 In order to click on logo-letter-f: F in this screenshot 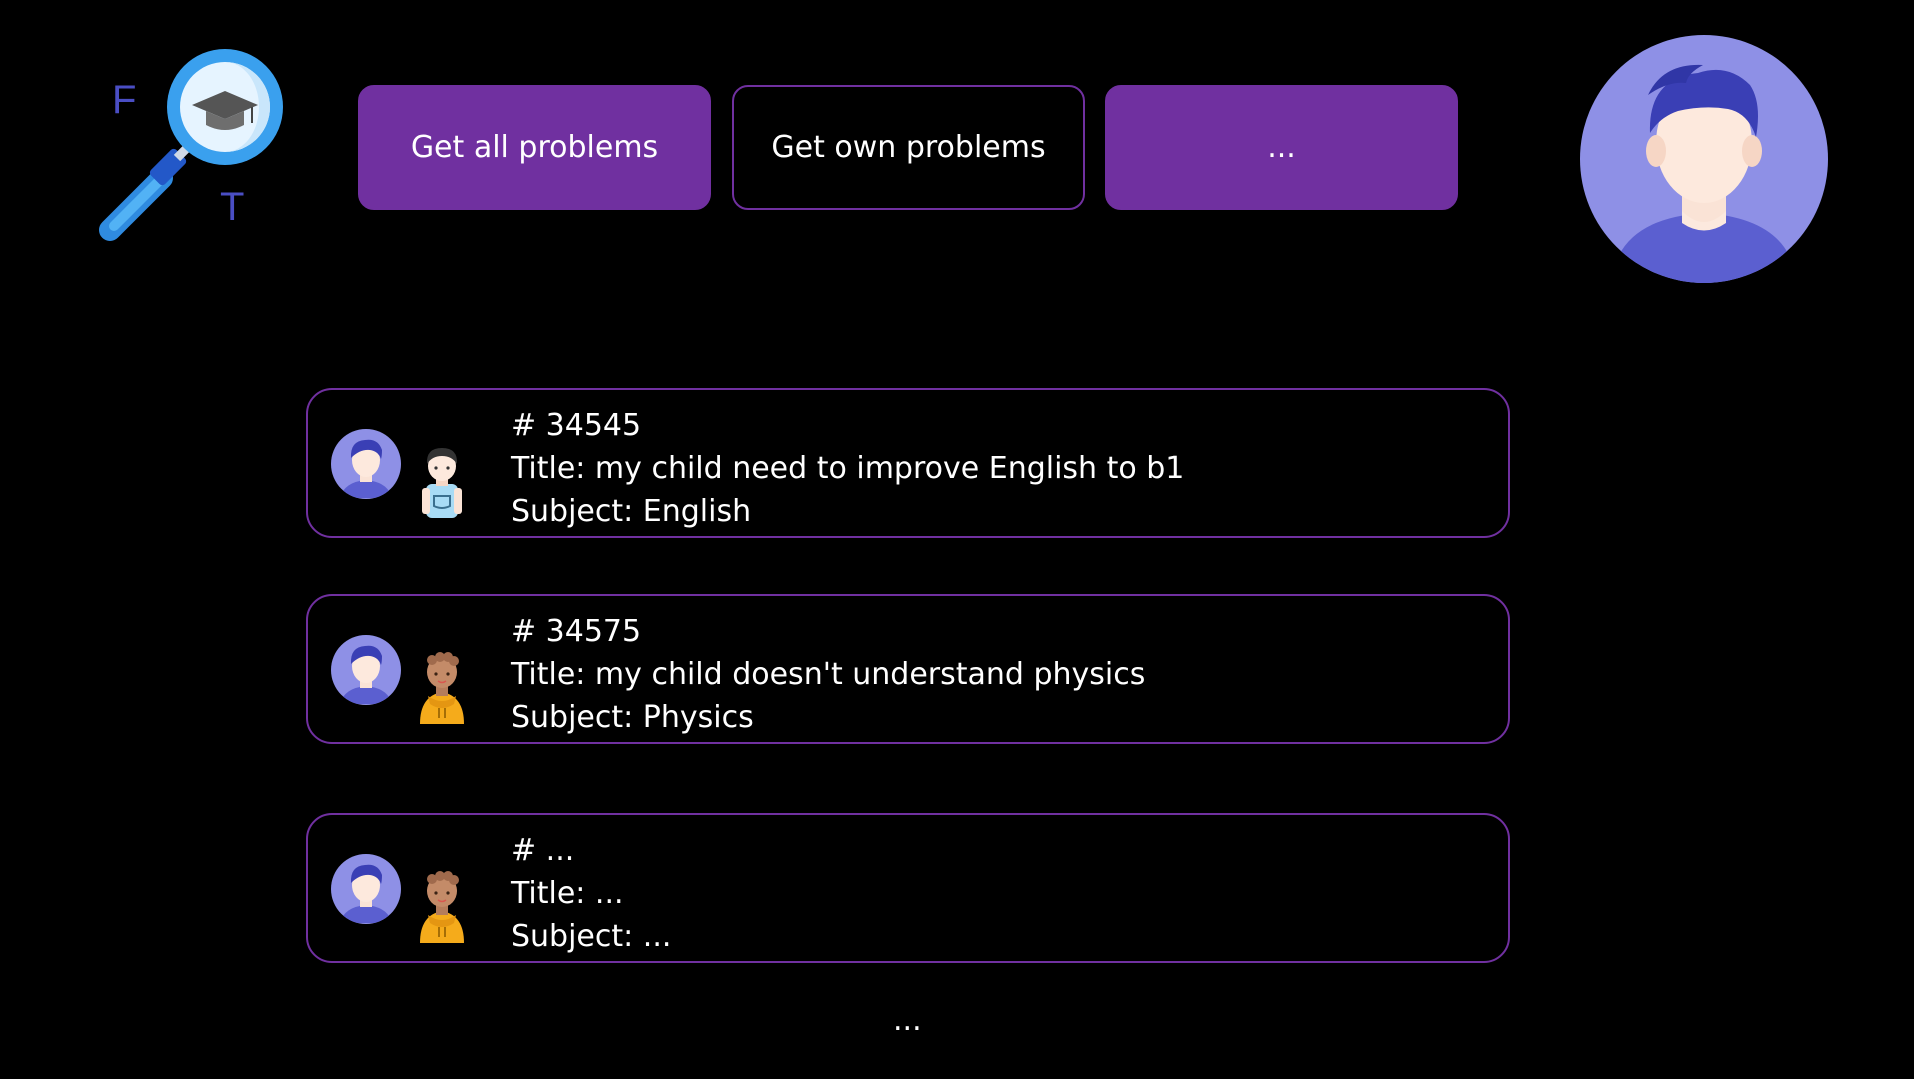, I will do `click(124, 100)`.